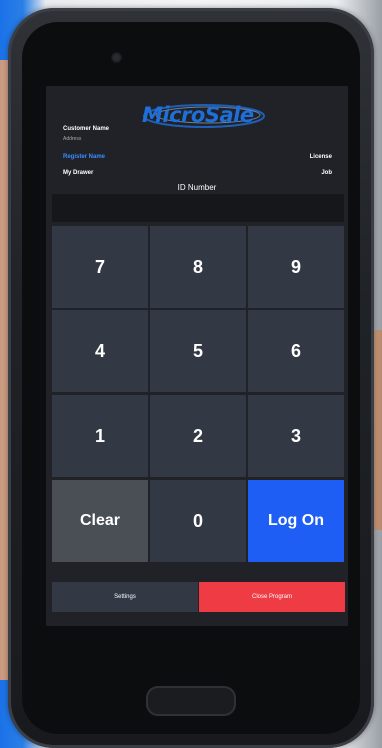 The height and width of the screenshot is (748, 382). Describe the element at coordinates (198, 267) in the screenshot. I see `keypad-key-8: 8` at that location.